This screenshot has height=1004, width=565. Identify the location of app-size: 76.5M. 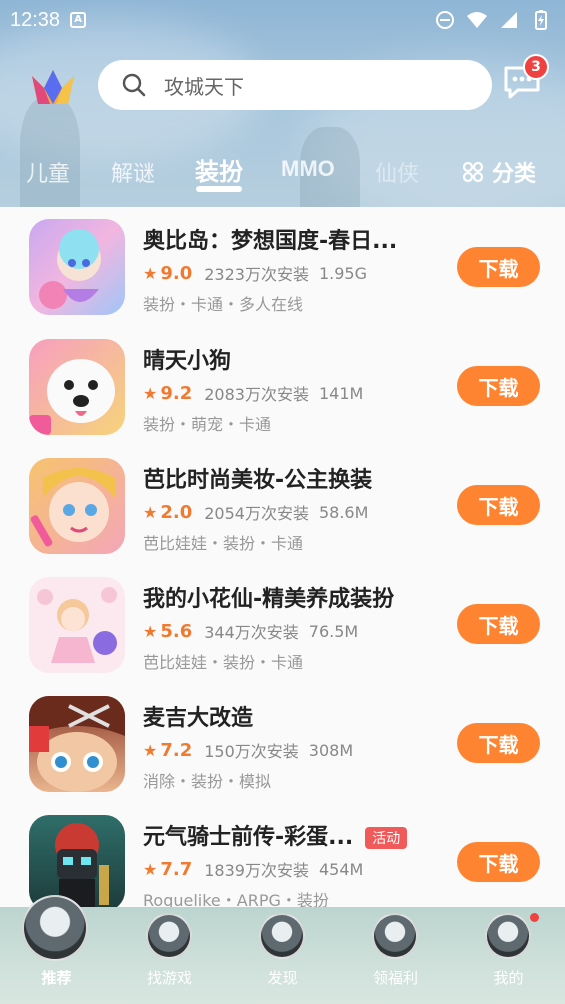
(333, 631).